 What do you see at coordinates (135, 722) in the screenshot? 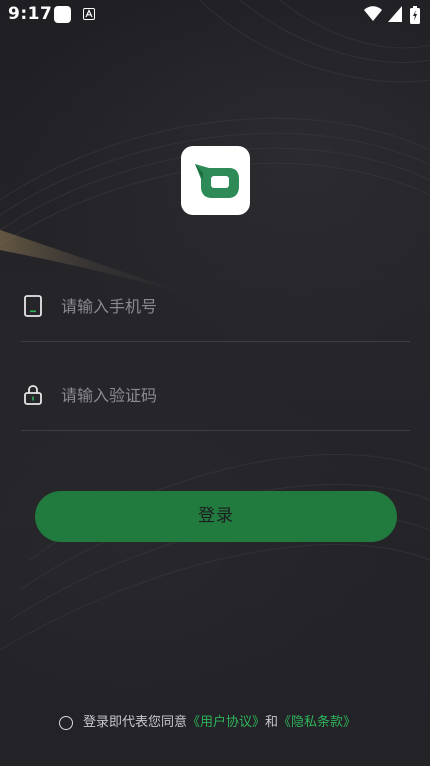
I see `agreement-prefix: 登录即代表您同意` at bounding box center [135, 722].